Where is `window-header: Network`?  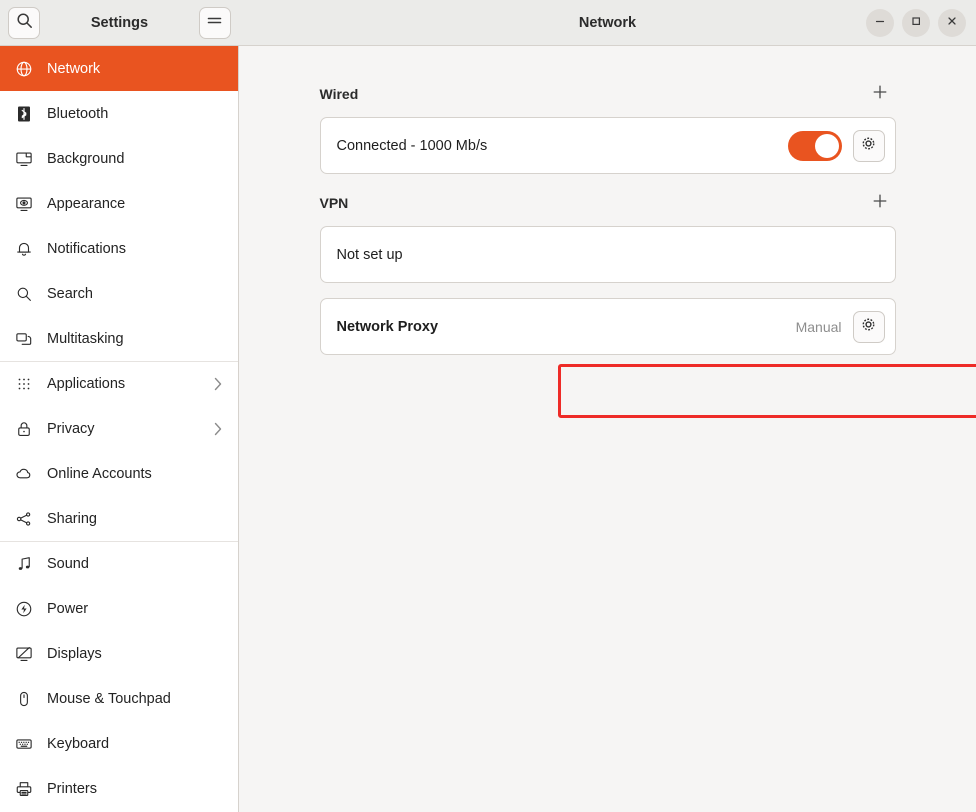 window-header: Network is located at coordinates (607, 22).